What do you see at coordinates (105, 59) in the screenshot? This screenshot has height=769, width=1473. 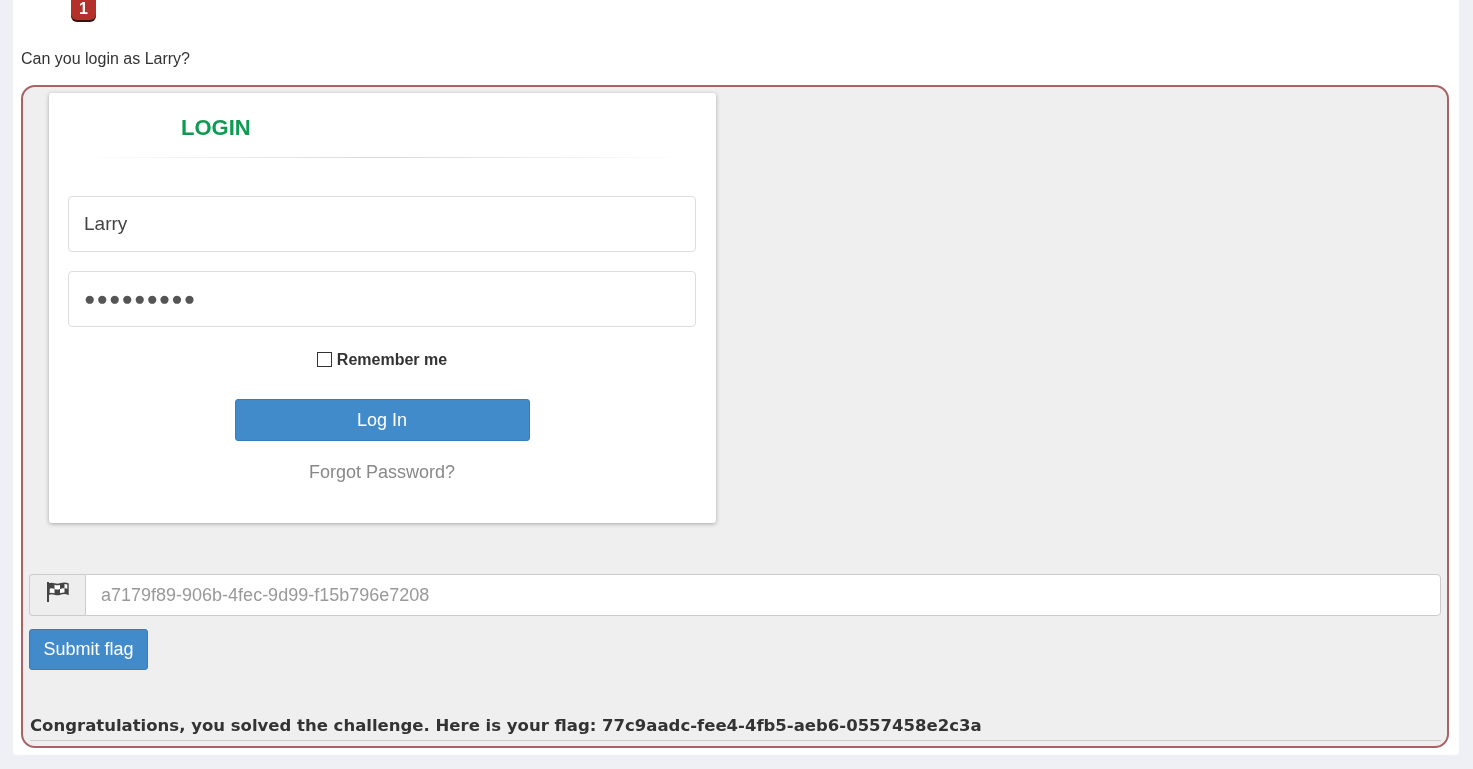 I see `challenge-prompt: Can you login as Larry?` at bounding box center [105, 59].